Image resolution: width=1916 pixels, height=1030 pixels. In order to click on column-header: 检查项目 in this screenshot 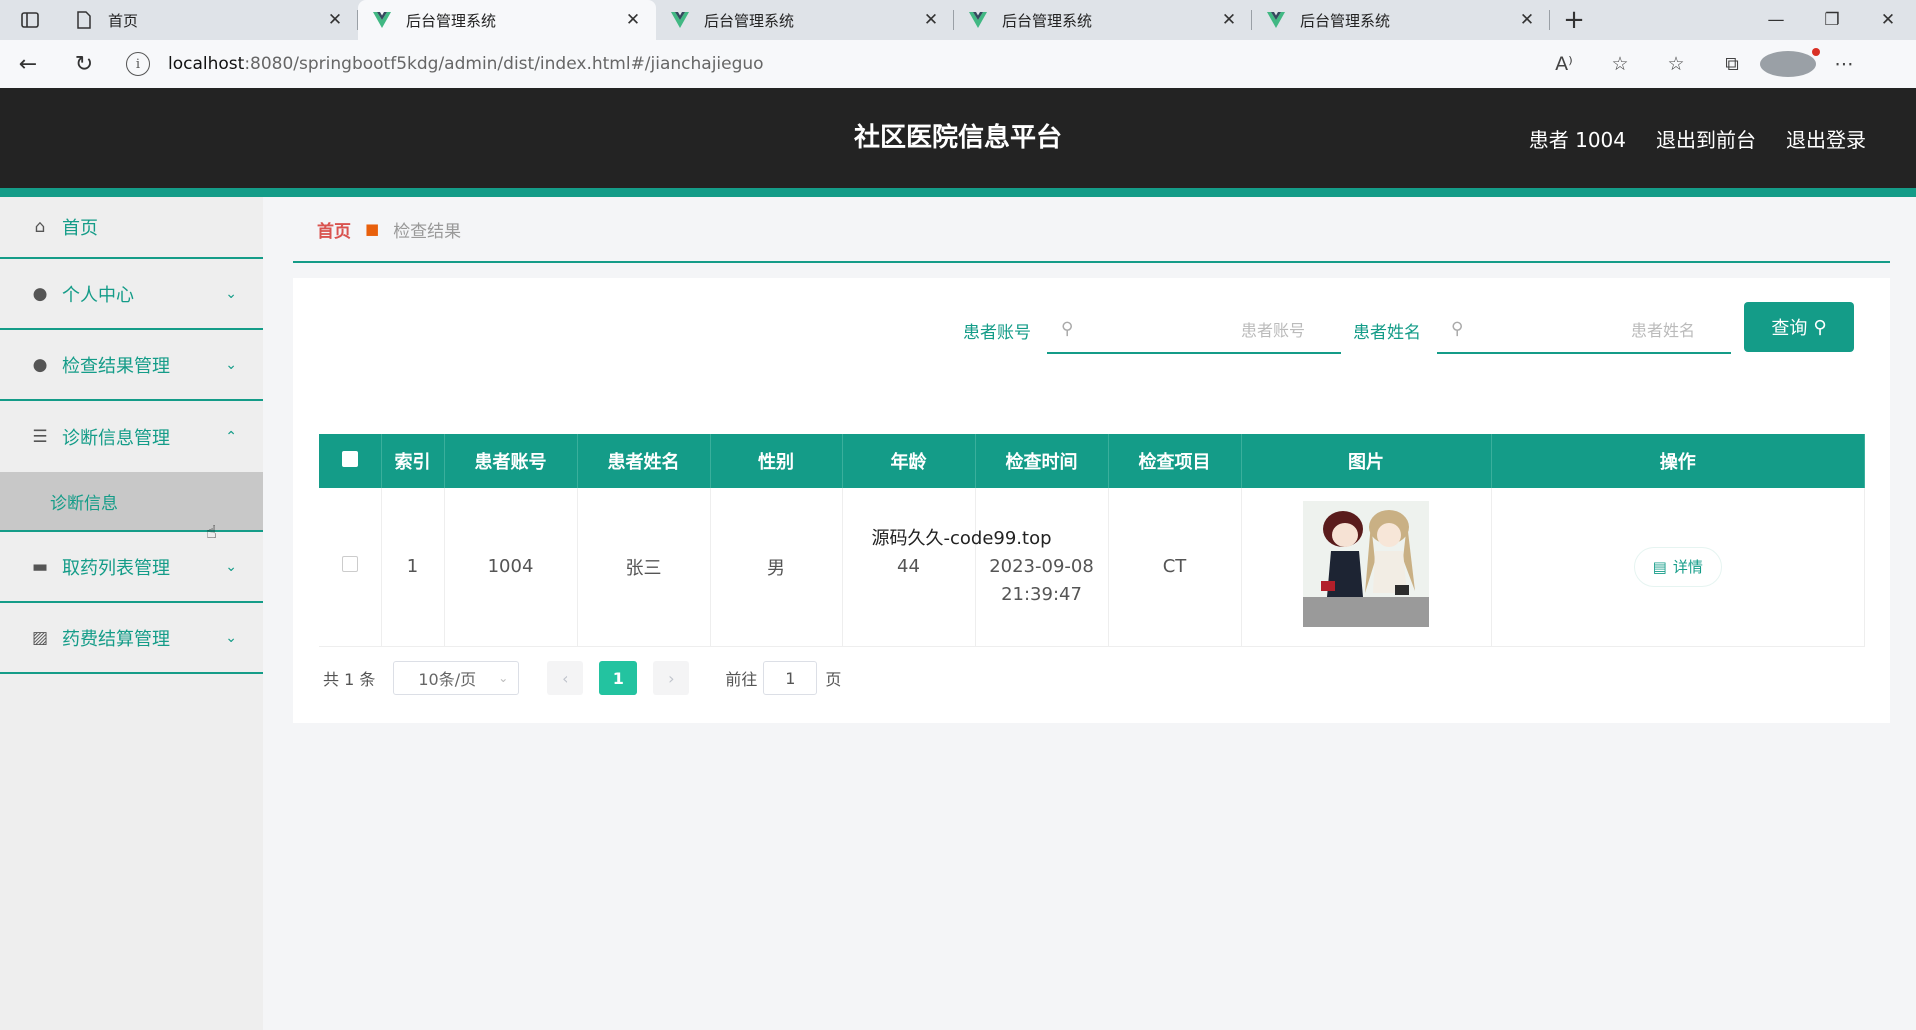, I will do `click(1175, 461)`.